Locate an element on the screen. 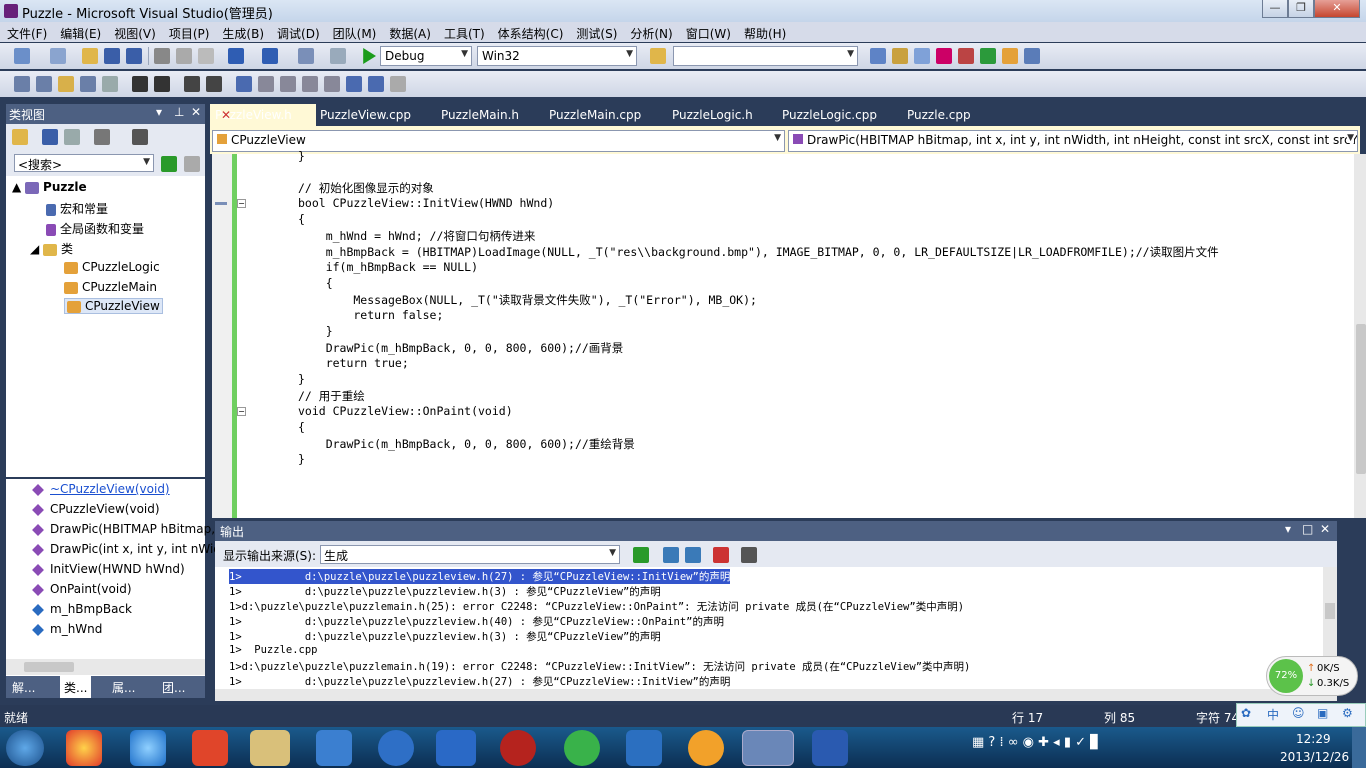 This screenshot has width=1366, height=768. explorer-icon is located at coordinates (270, 748).